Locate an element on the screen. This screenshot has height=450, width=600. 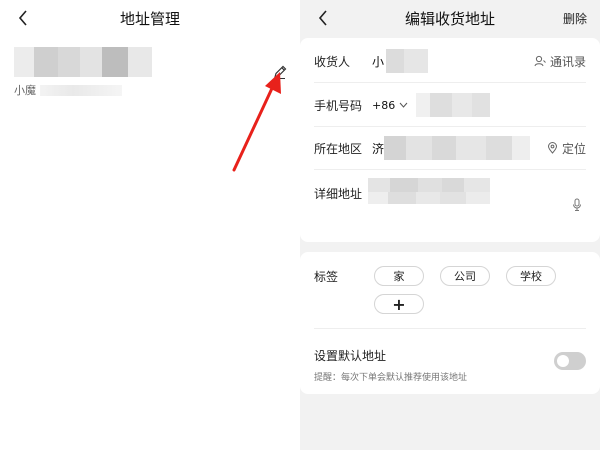
tag-company: 公司 is located at coordinates (465, 276).